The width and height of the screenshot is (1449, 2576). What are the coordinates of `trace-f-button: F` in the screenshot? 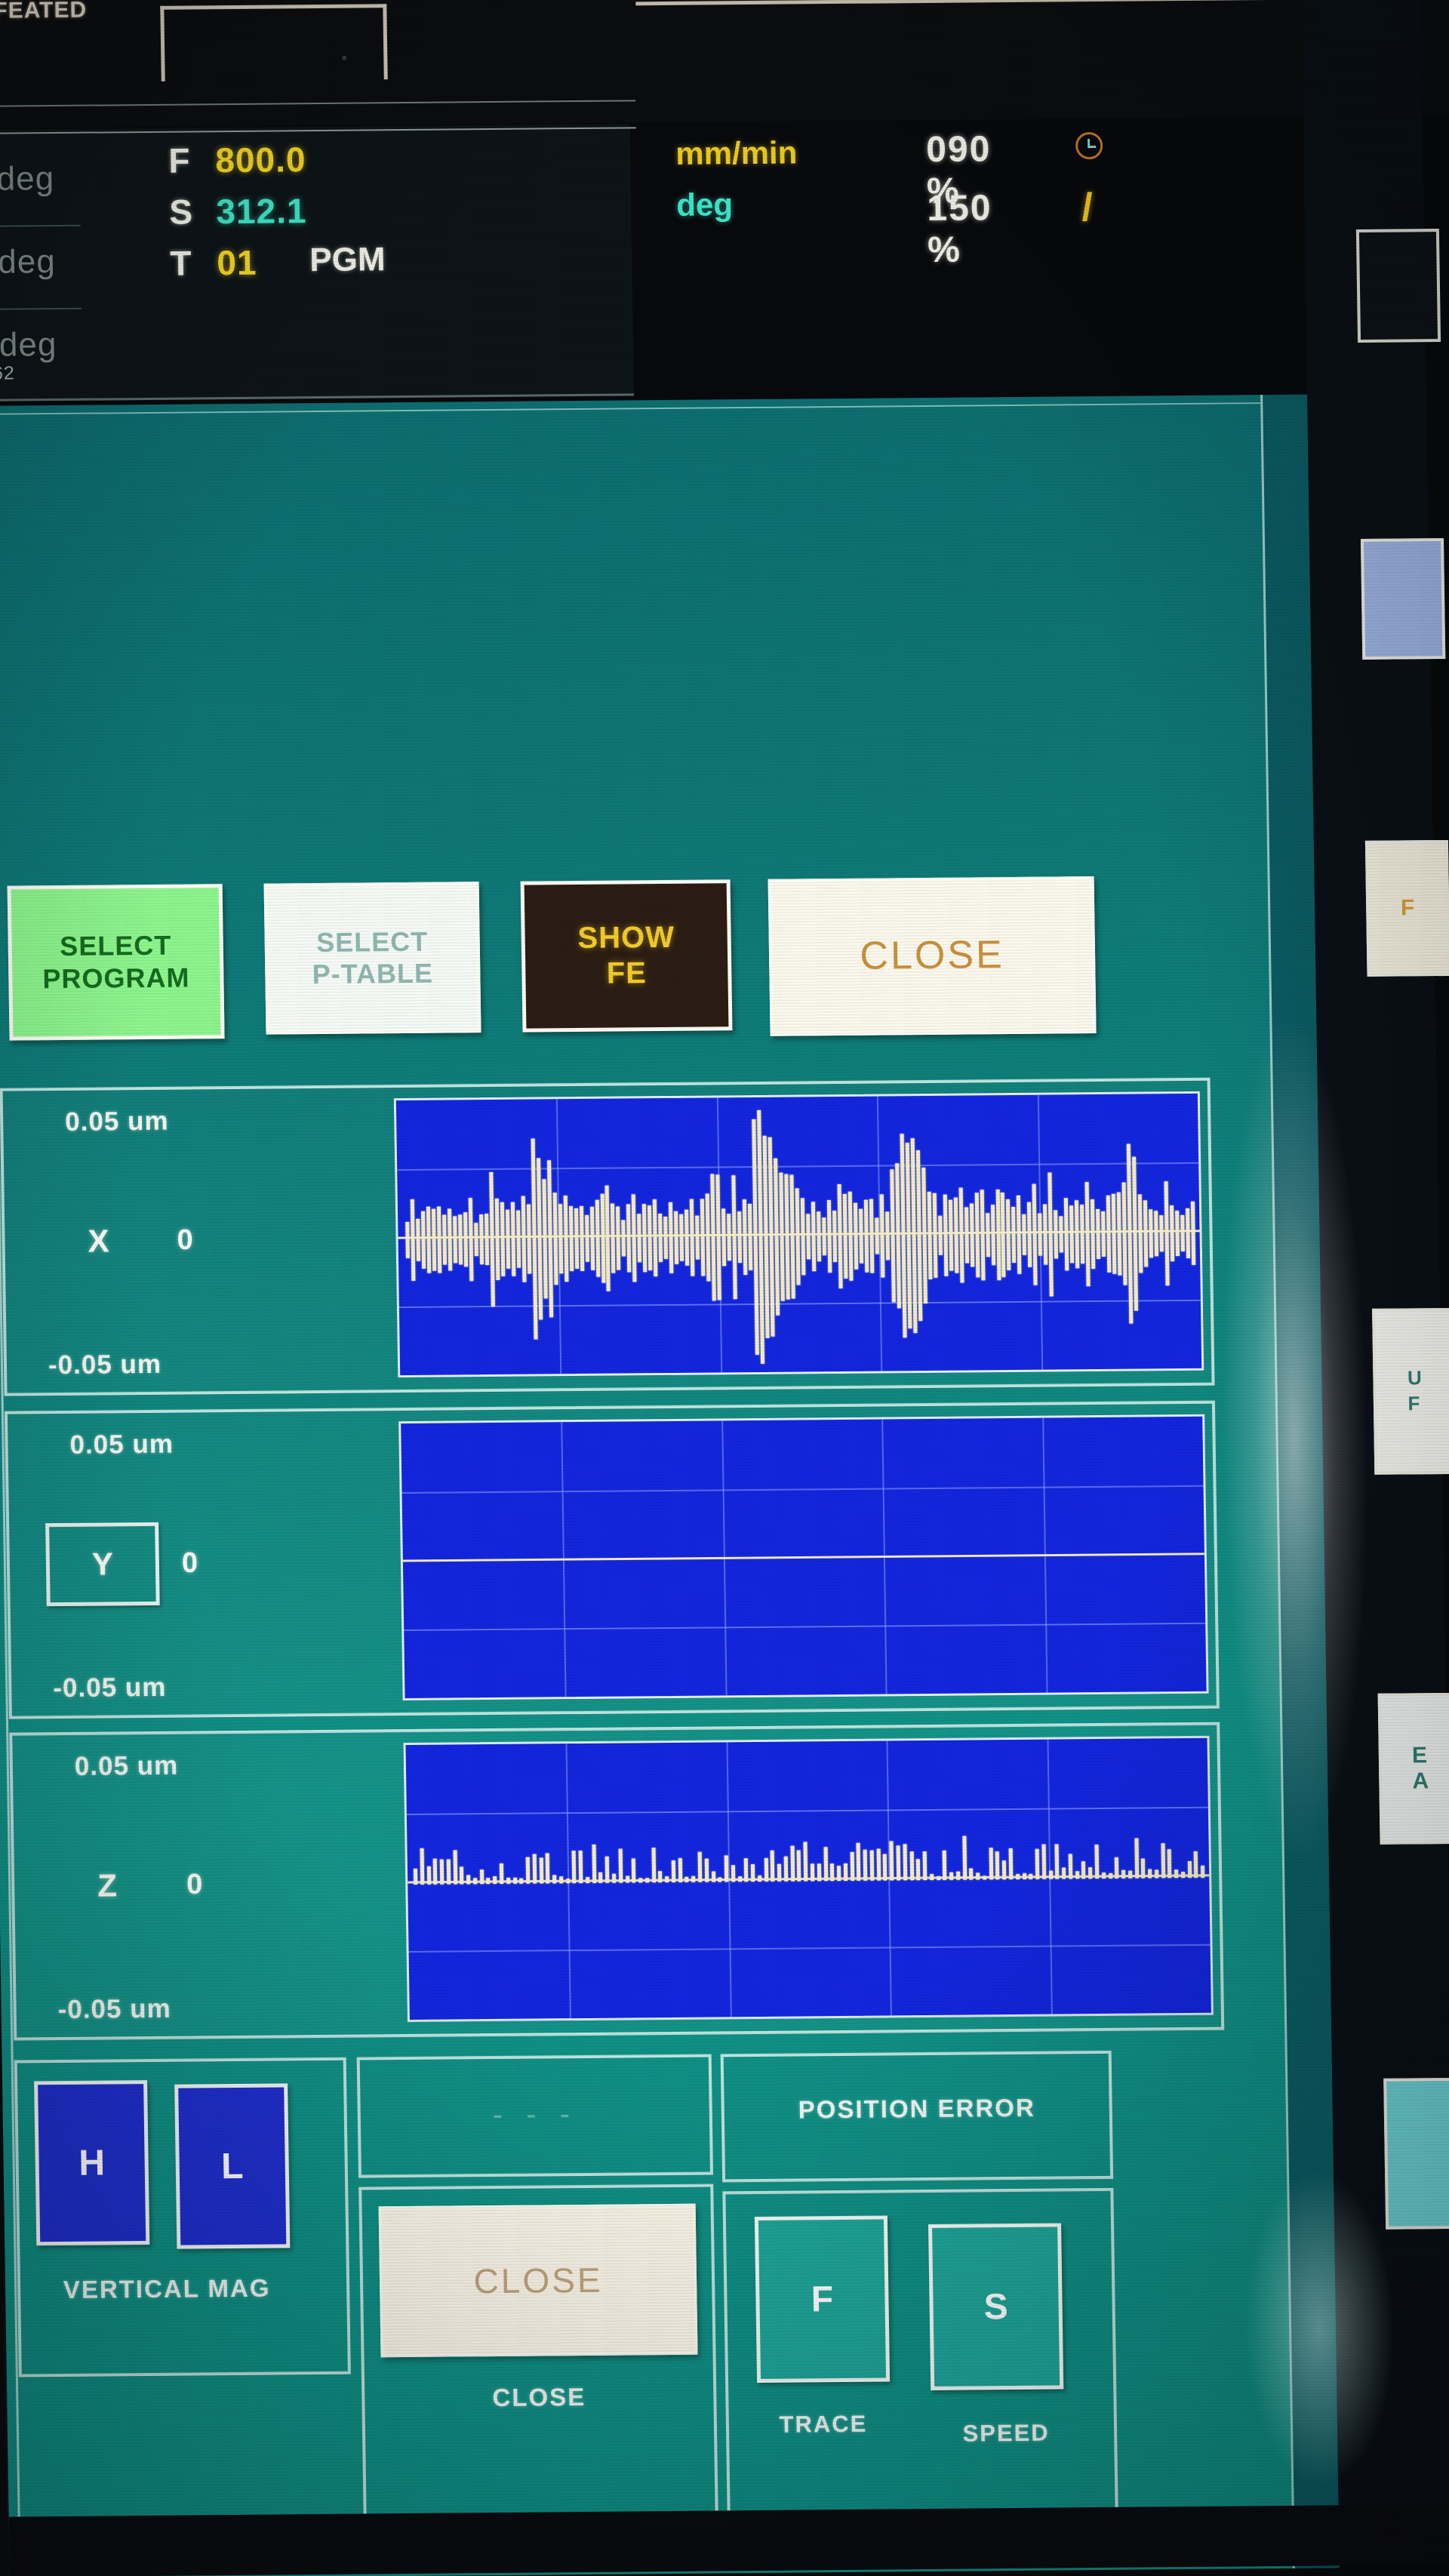 It's located at (822, 2299).